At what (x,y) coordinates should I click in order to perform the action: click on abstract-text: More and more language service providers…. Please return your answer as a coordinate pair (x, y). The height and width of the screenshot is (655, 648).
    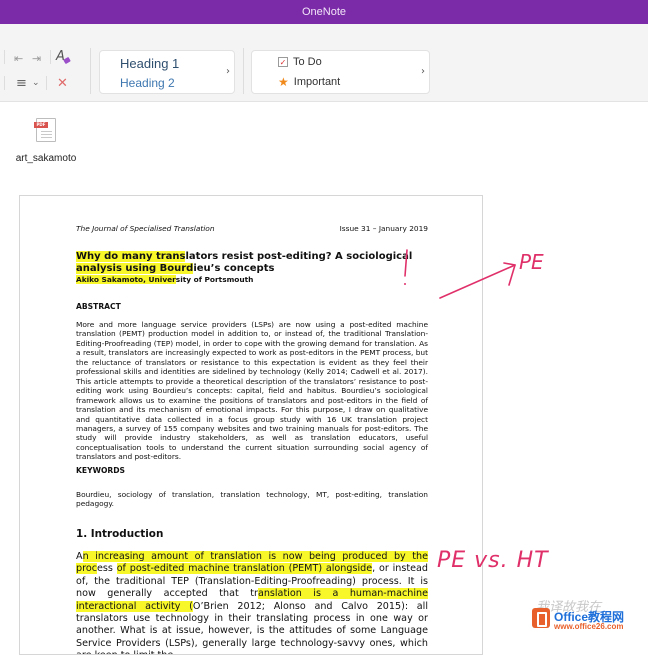
    Looking at the image, I should click on (252, 391).